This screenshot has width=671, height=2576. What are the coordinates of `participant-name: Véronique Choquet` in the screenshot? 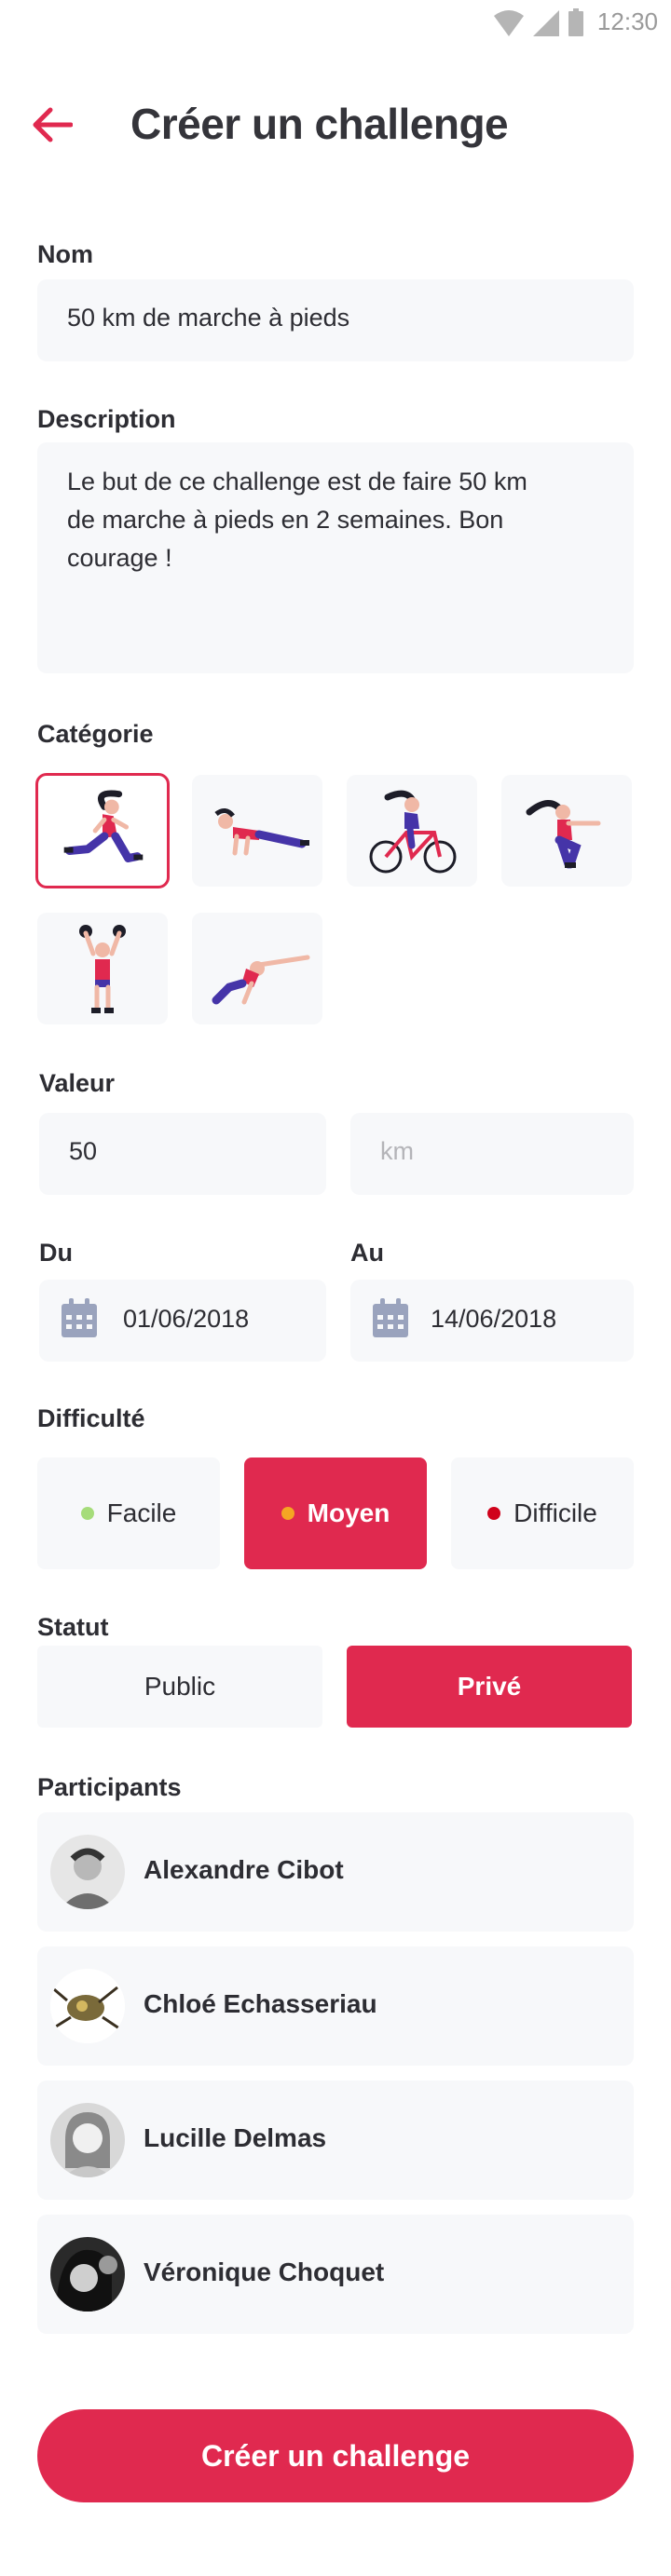 It's located at (264, 2271).